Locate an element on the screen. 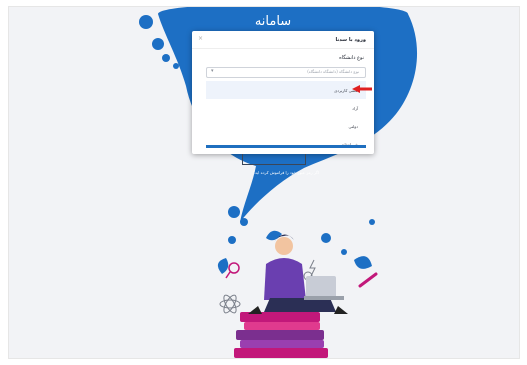 The width and height of the screenshot is (527, 365). university-type-select: ▾ نوع دانشگاه (دانشگاه دانشگاه) is located at coordinates (286, 72).